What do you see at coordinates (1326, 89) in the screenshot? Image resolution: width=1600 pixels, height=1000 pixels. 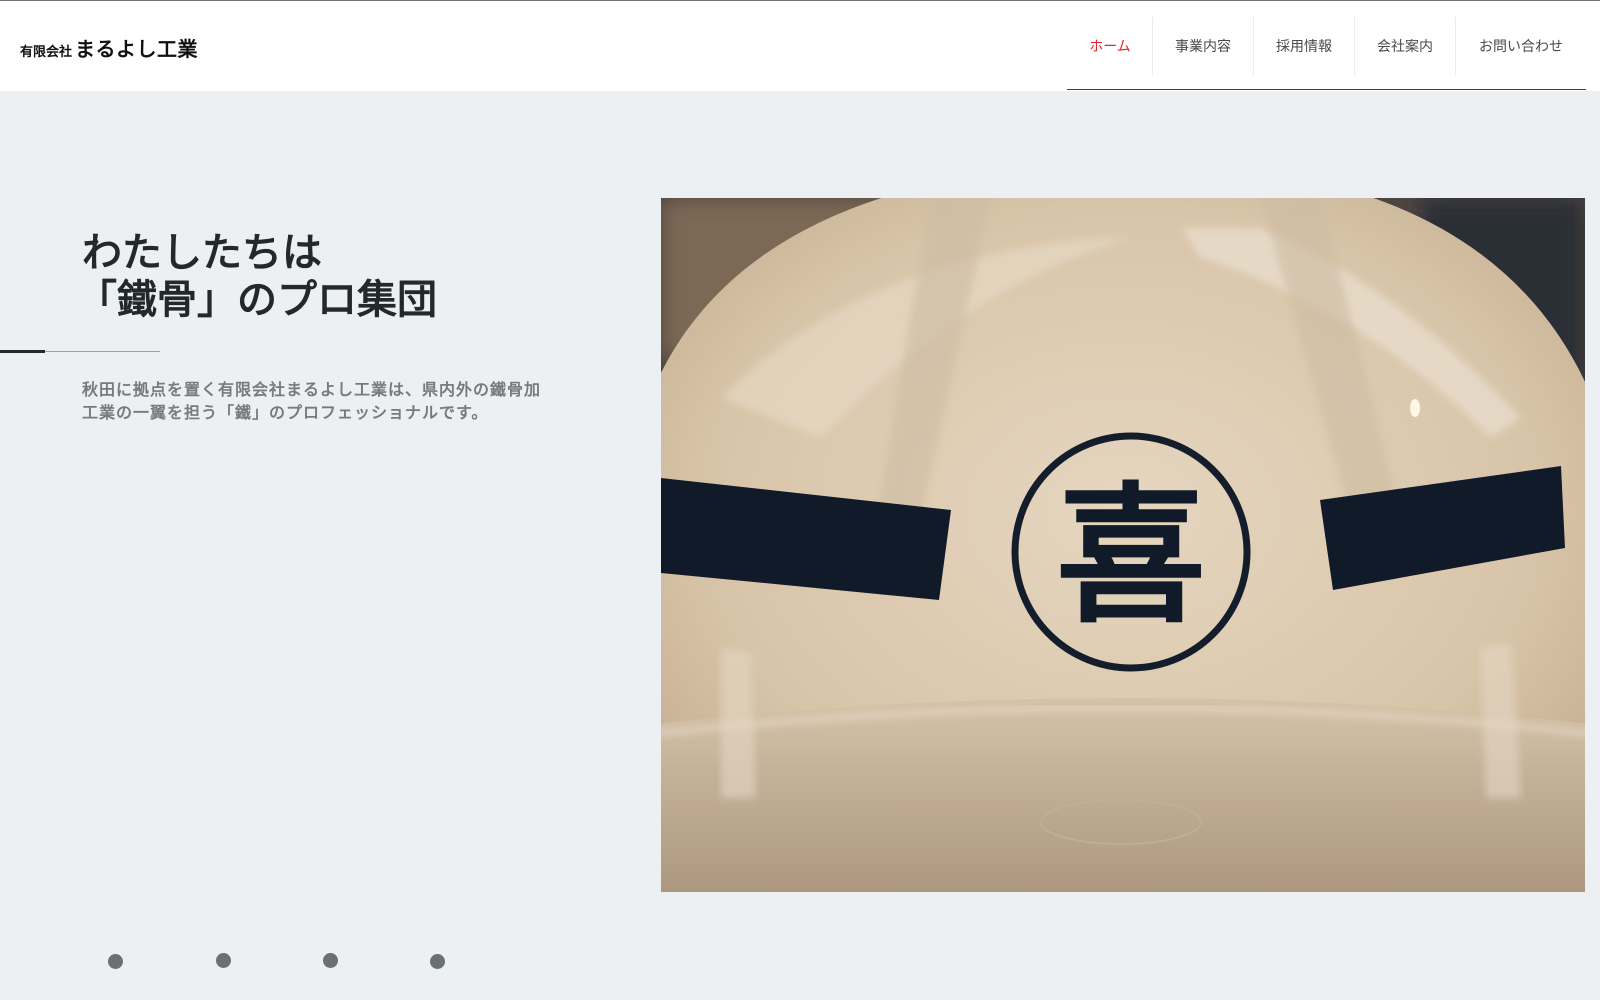 I see `nav-underline` at bounding box center [1326, 89].